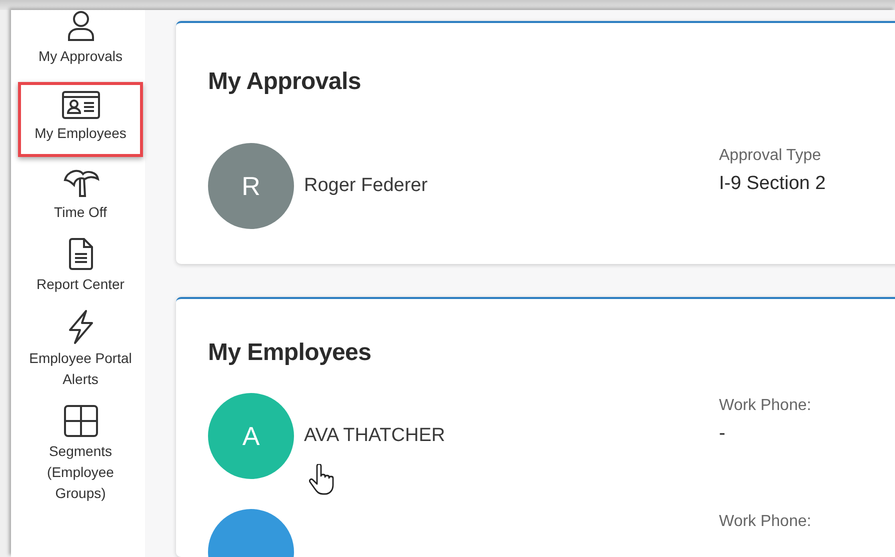 The width and height of the screenshot is (895, 557). What do you see at coordinates (285, 82) in the screenshot?
I see `card-title: My Approvals` at bounding box center [285, 82].